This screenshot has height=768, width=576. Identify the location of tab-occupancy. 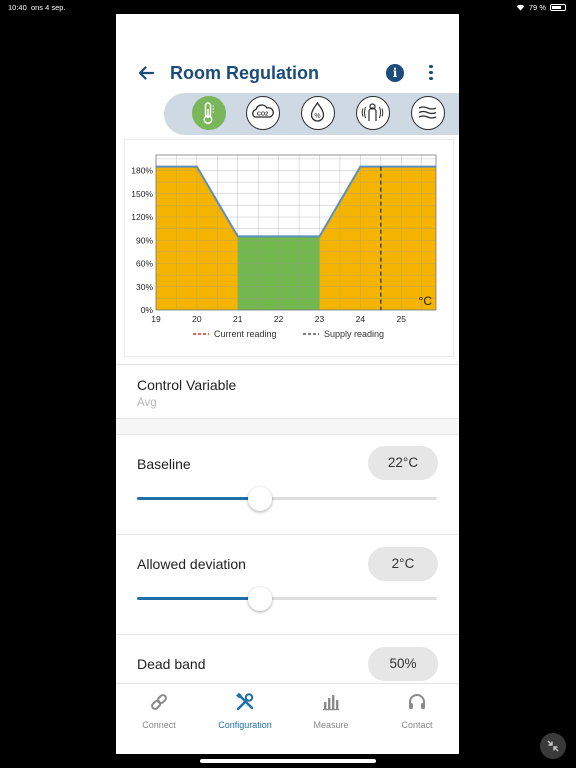
(373, 113).